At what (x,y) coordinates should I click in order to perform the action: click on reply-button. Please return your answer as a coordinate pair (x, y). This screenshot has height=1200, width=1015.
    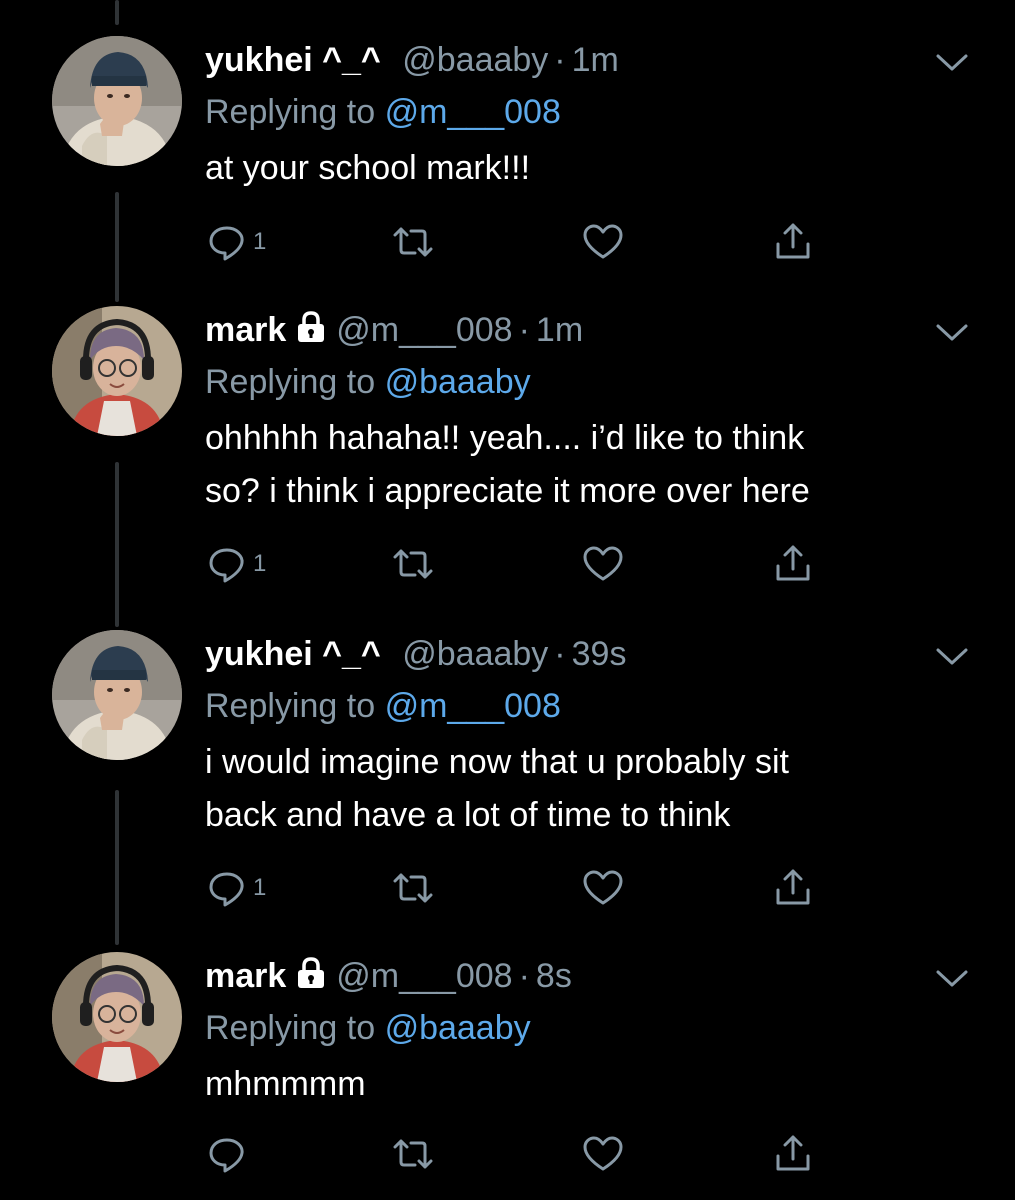
    Looking at the image, I should click on (229, 1154).